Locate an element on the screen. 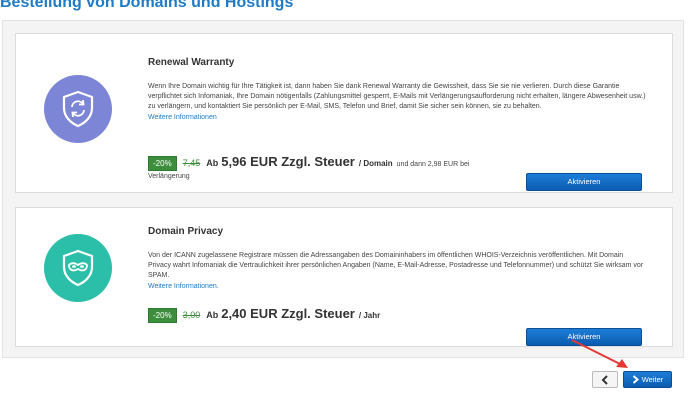 The image size is (690, 404). annotation-arrow-icon is located at coordinates (599, 353).